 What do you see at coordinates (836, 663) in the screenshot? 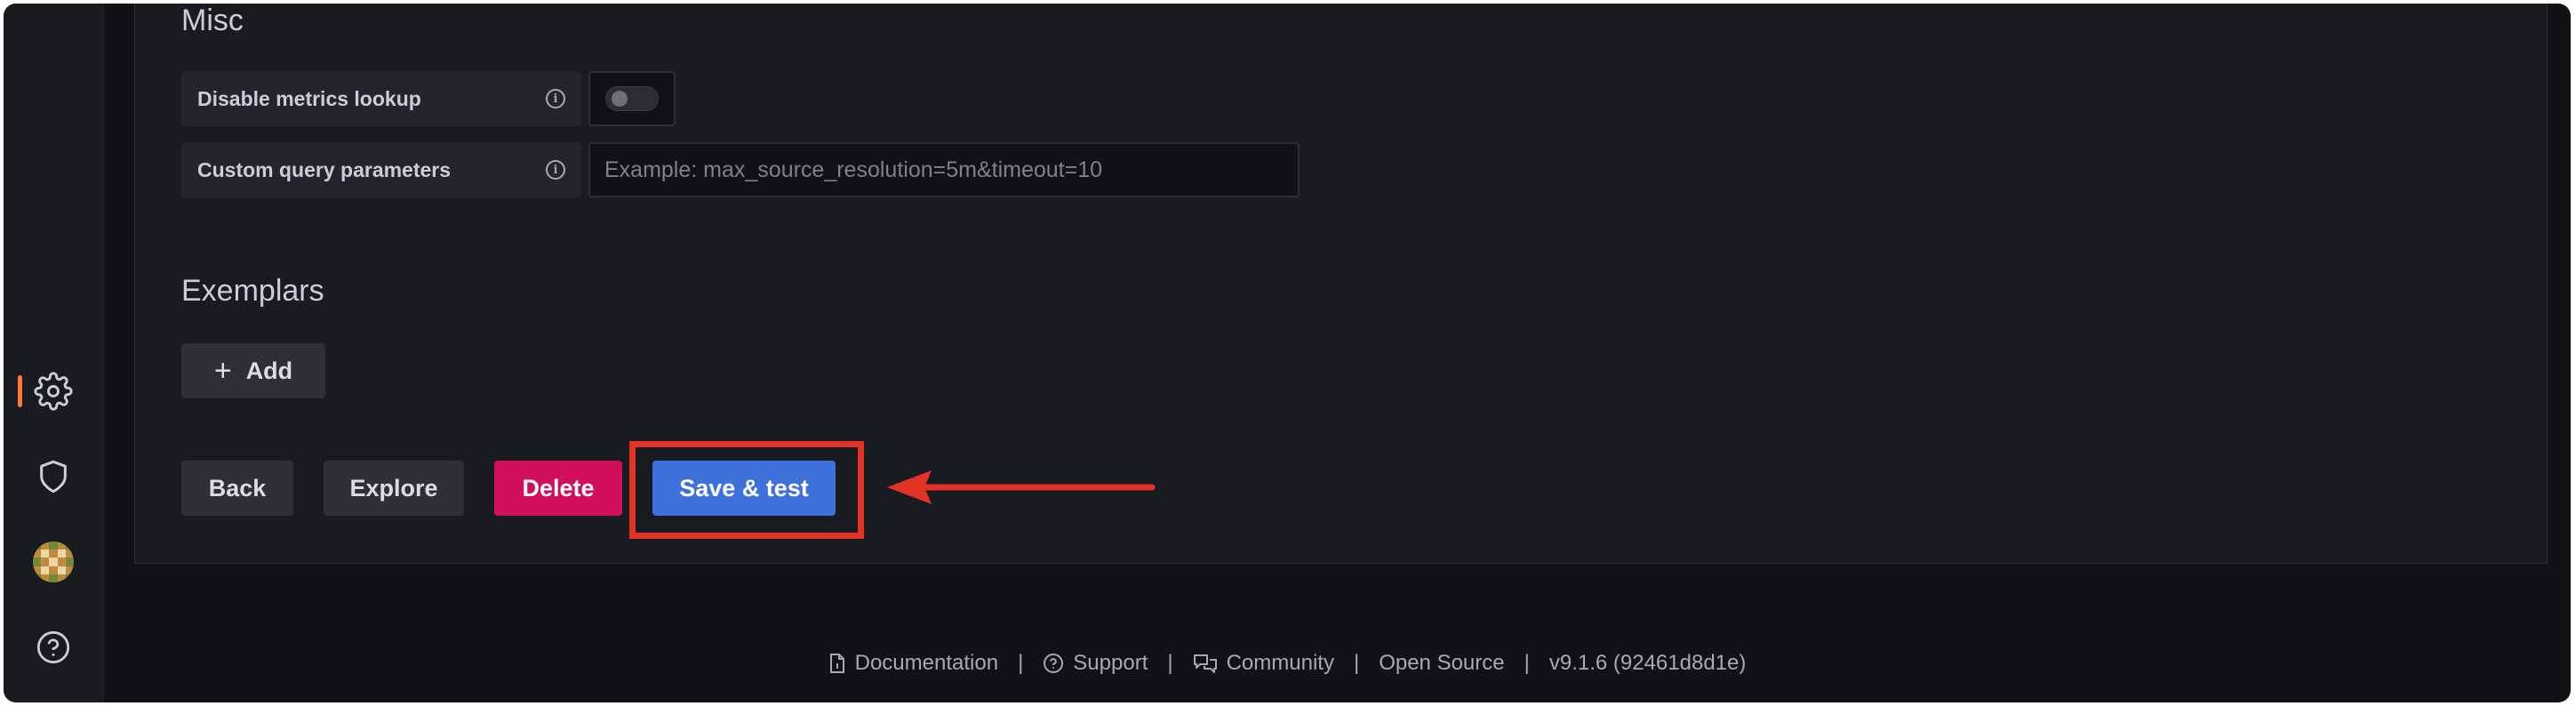
I see `document-icon` at bounding box center [836, 663].